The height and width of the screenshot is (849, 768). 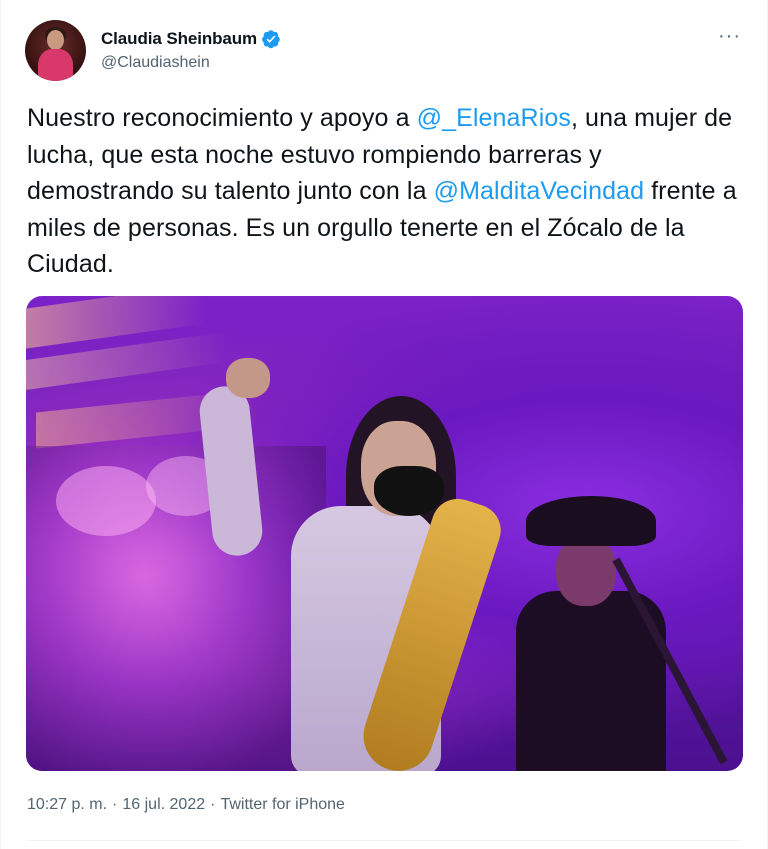 What do you see at coordinates (222, 118) in the screenshot?
I see `tweet-text-segment: Nuestro reconocimiento y apoyo a` at bounding box center [222, 118].